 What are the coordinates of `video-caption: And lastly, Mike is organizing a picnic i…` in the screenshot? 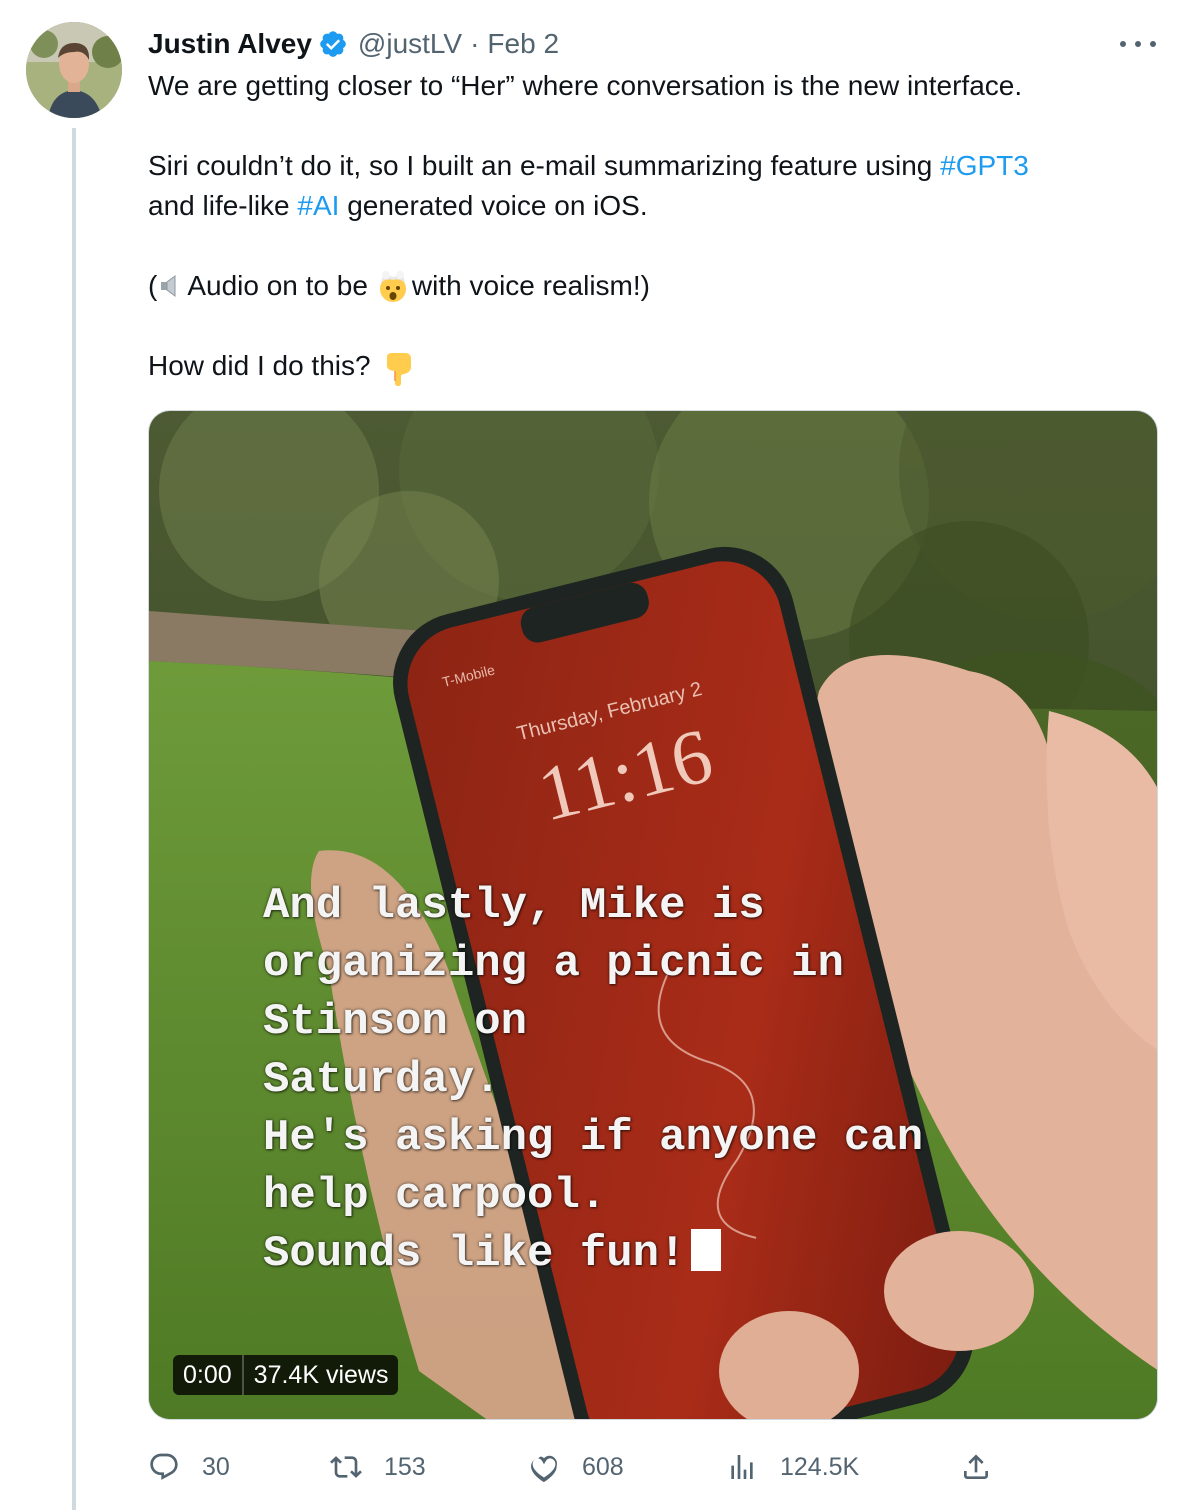 It's located at (593, 1080).